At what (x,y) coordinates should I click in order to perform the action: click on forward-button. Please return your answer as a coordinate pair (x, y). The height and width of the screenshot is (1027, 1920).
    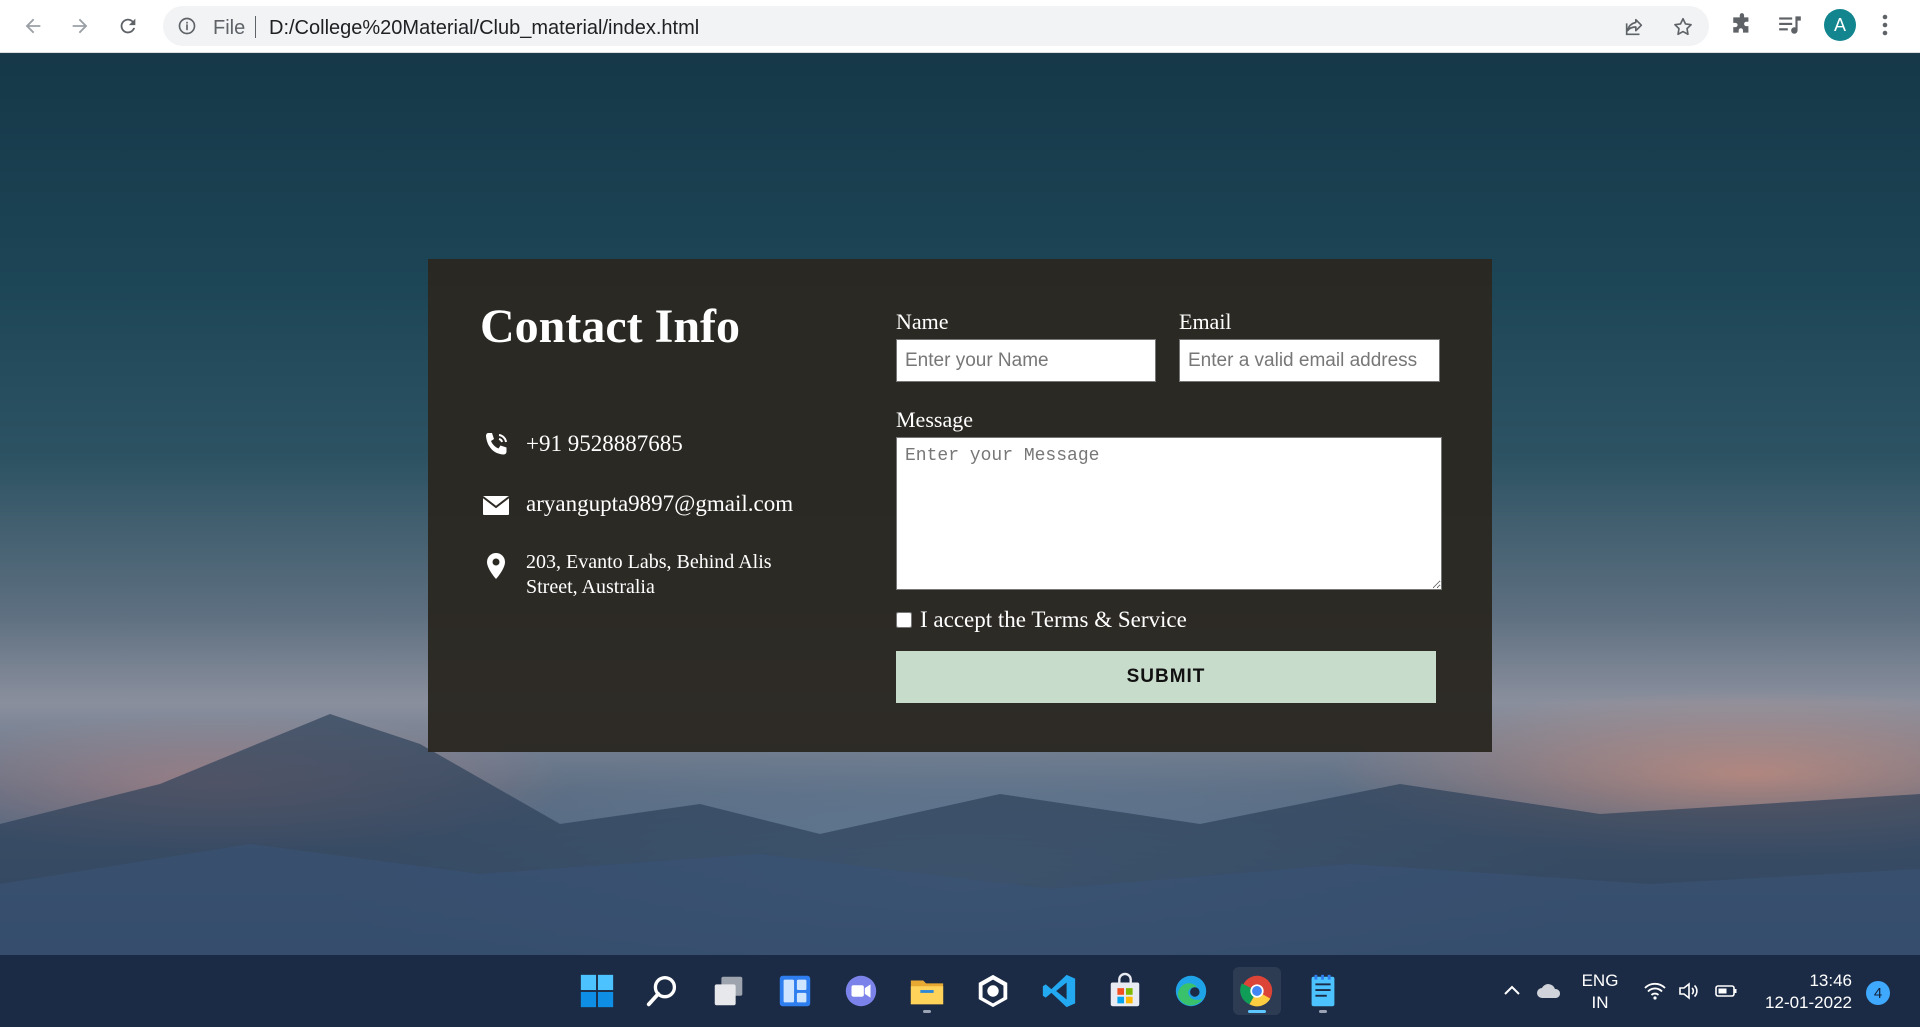
    Looking at the image, I should click on (80, 26).